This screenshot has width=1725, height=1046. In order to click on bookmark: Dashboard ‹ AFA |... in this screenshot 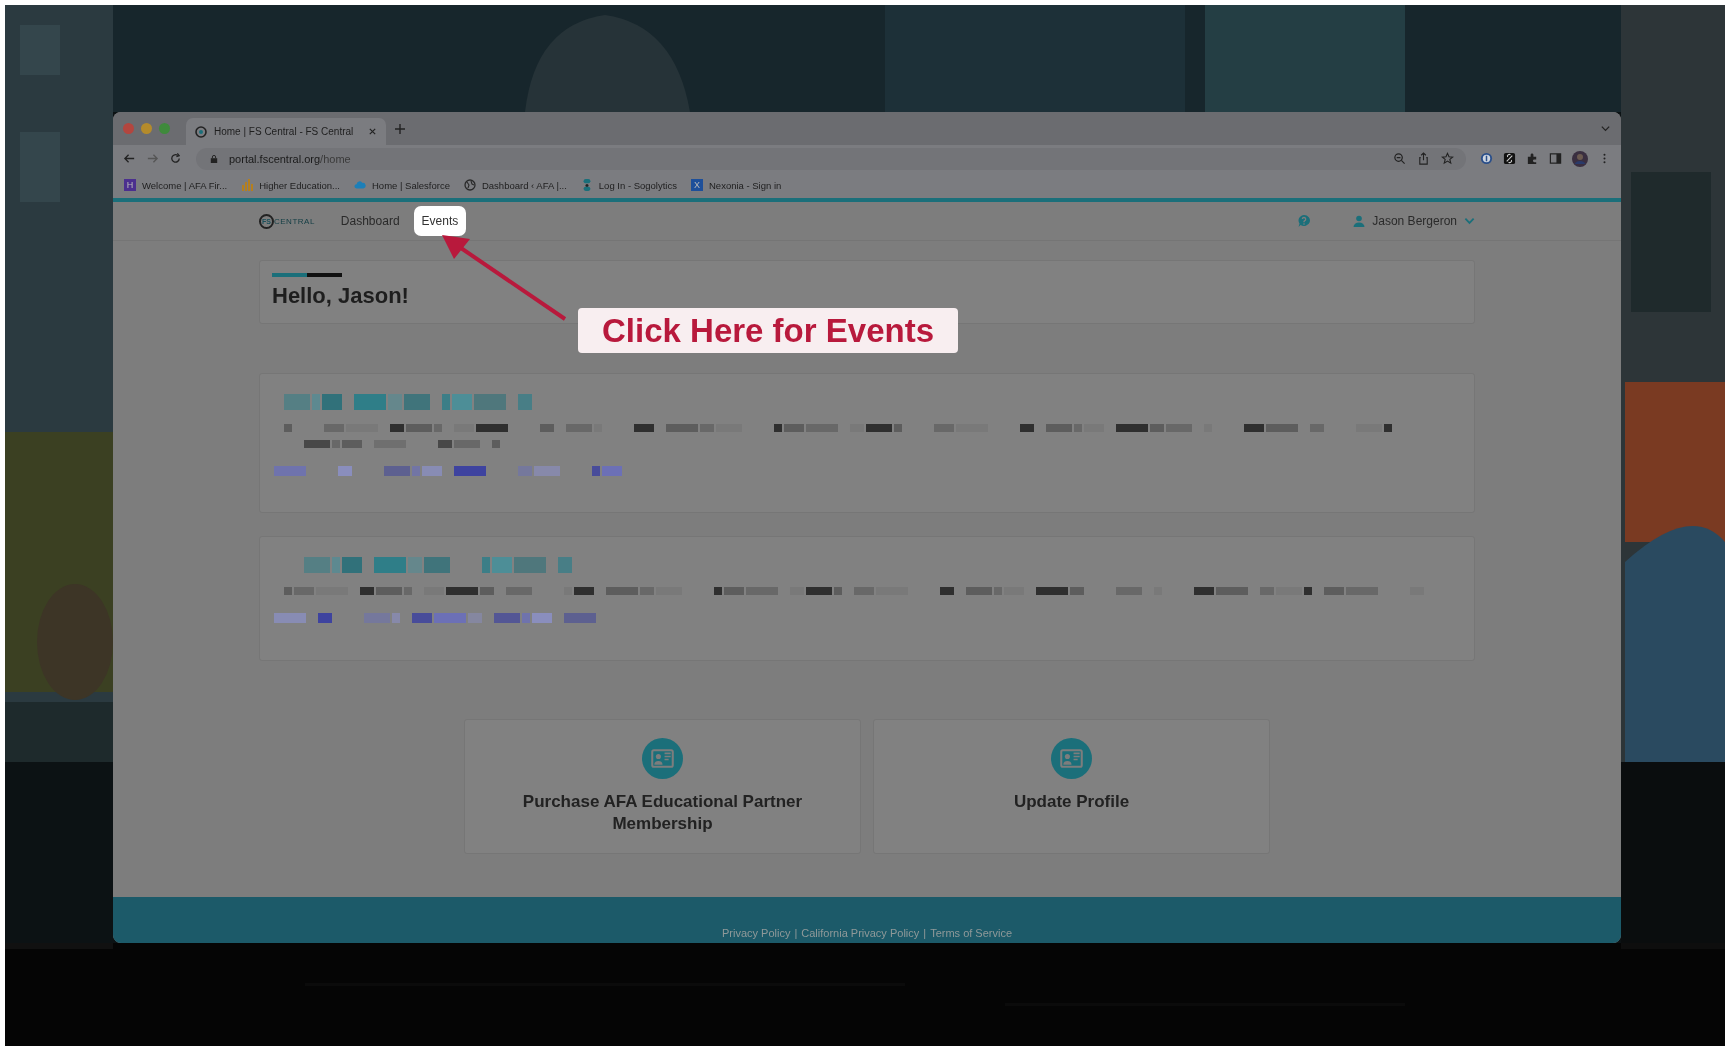, I will do `click(515, 185)`.